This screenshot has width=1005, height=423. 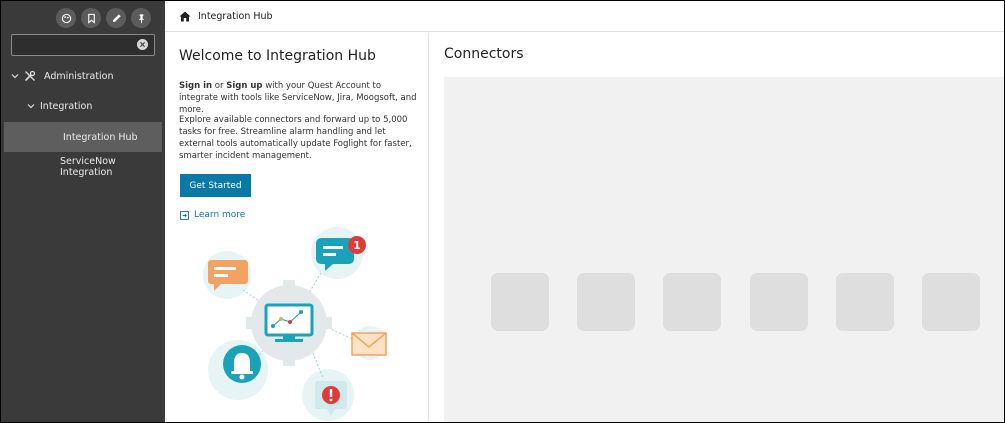 What do you see at coordinates (369, 344) in the screenshot?
I see `envelope-icon` at bounding box center [369, 344].